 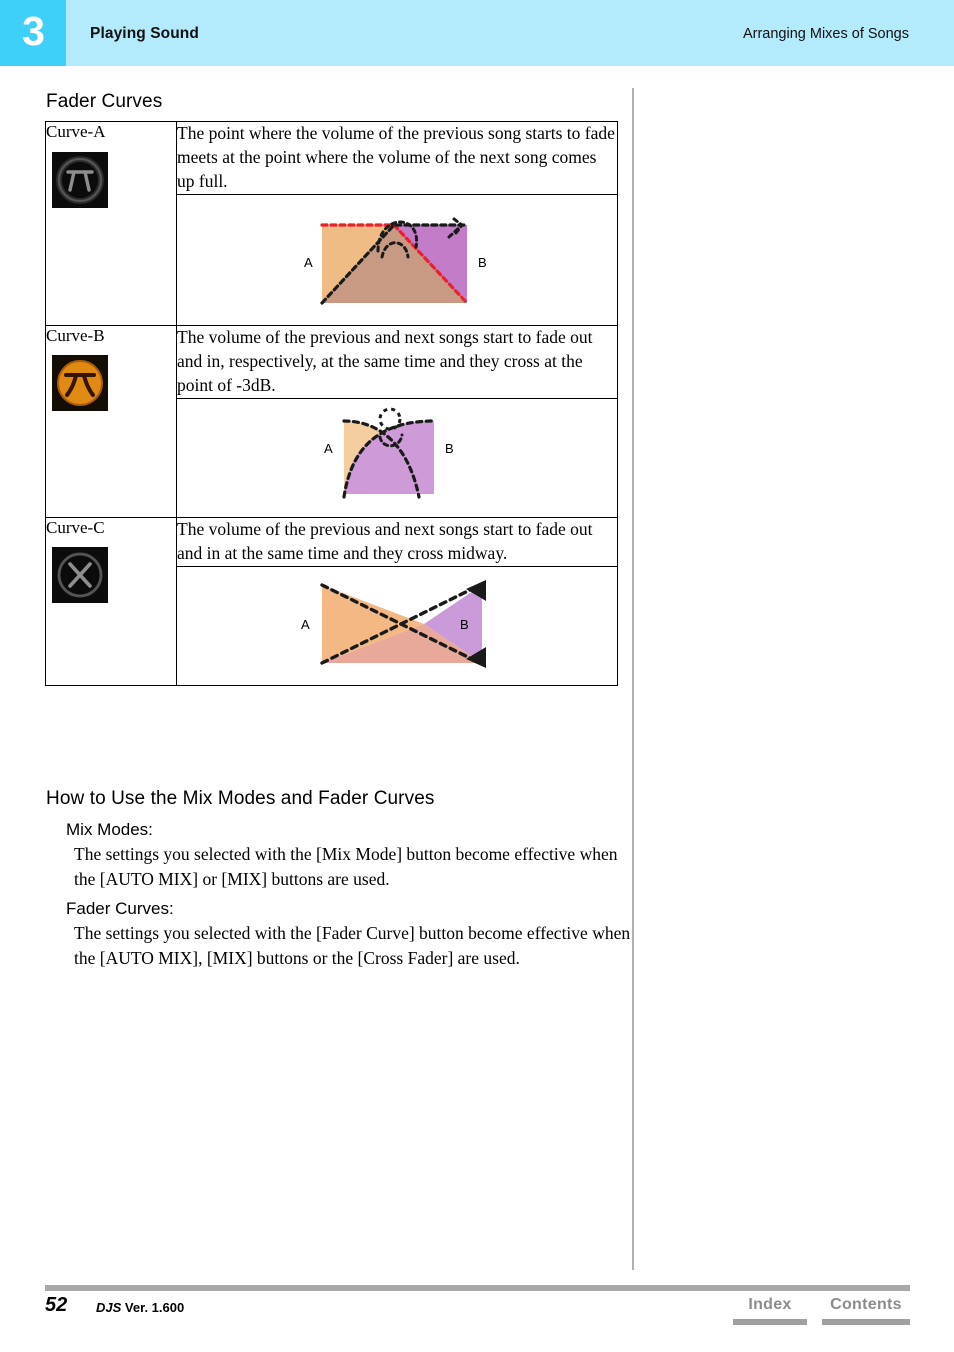 I want to click on curve-c-label: Curve-C, so click(x=75, y=527).